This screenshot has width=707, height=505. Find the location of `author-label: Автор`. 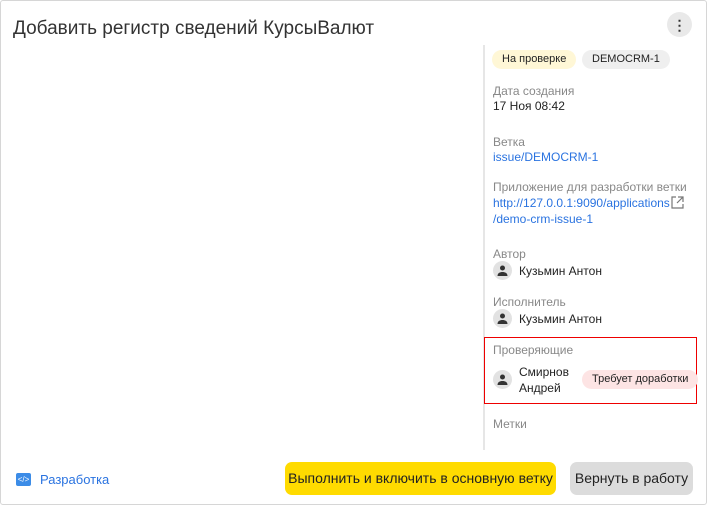

author-label: Автор is located at coordinates (509, 254).